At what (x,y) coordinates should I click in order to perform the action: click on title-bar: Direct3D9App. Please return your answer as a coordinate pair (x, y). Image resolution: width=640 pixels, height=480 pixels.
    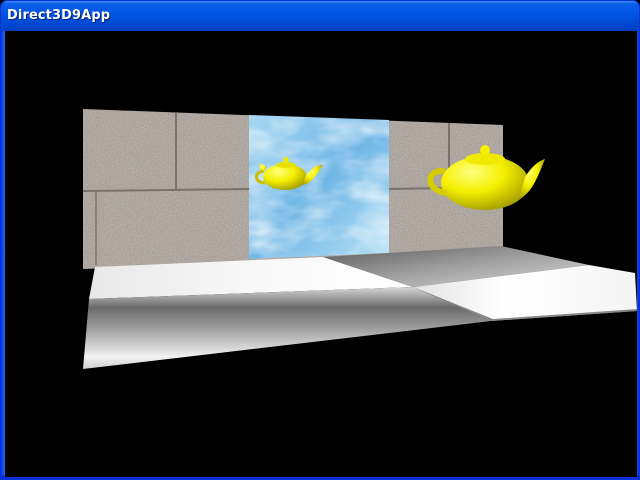
    Looking at the image, I should click on (320, 16).